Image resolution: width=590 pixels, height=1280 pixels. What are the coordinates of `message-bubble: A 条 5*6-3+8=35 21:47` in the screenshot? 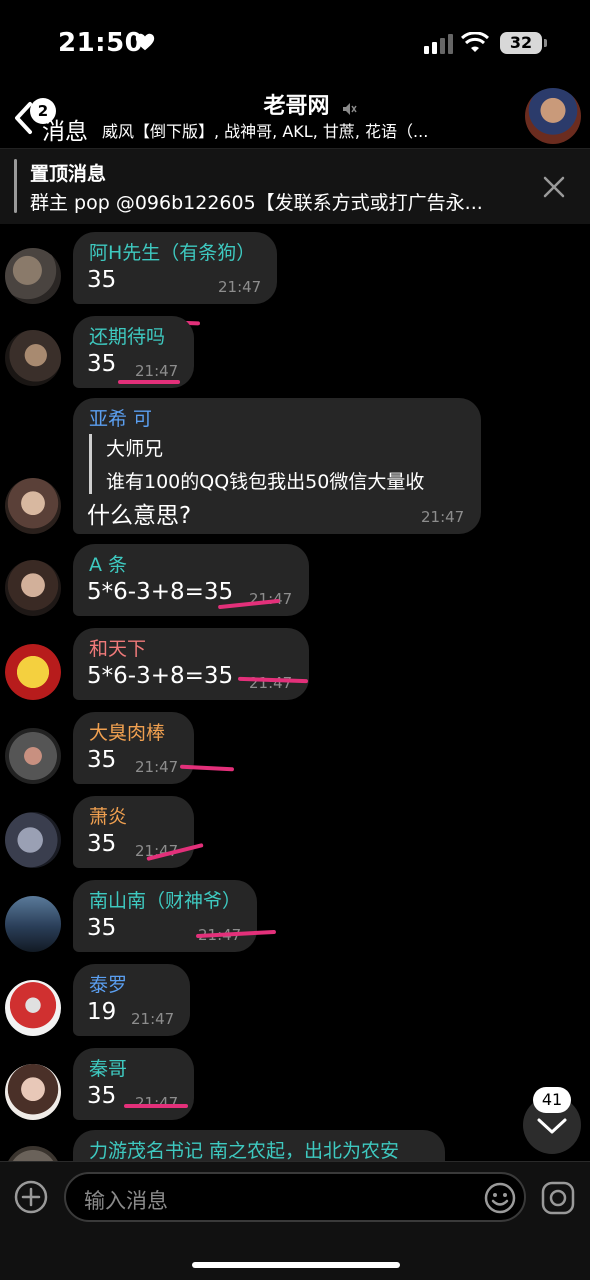 It's located at (191, 580).